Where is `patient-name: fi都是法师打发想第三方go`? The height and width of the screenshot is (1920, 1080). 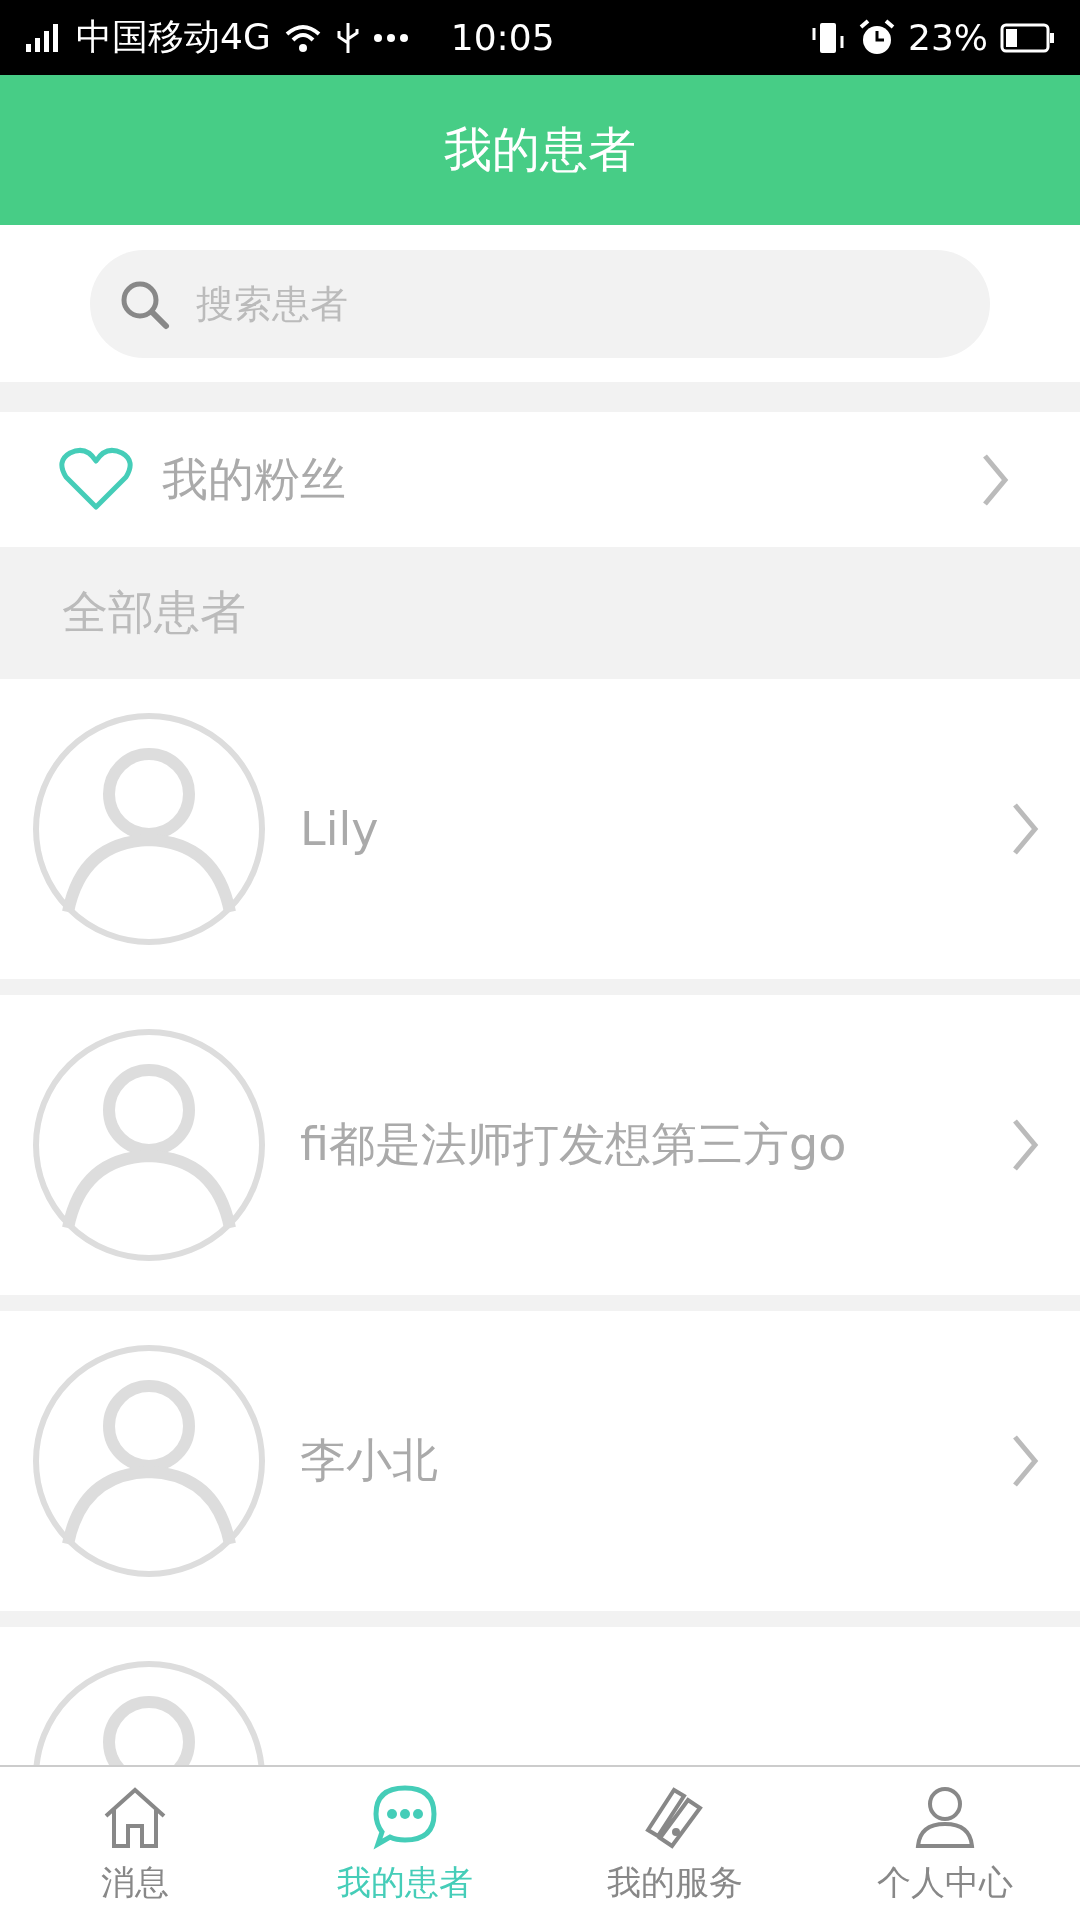 patient-name: fi都是法师打发想第三方go is located at coordinates (574, 1144).